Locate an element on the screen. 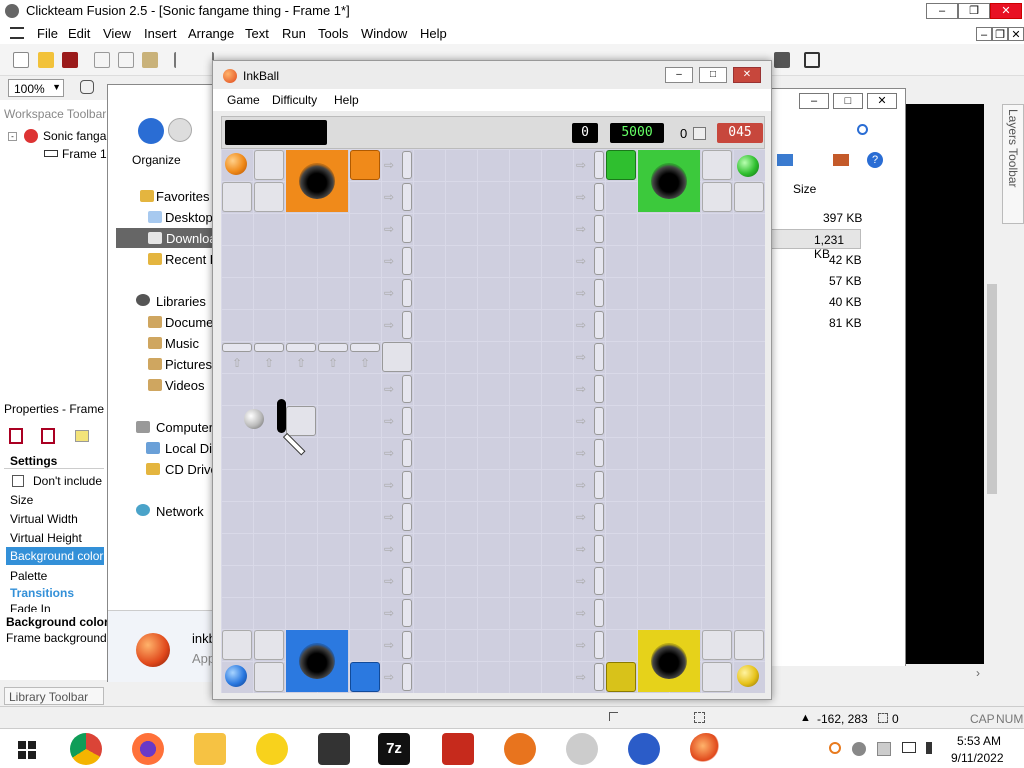 Image resolution: width=1024 pixels, height=768 pixels. hand-icon is located at coordinates (87, 87).